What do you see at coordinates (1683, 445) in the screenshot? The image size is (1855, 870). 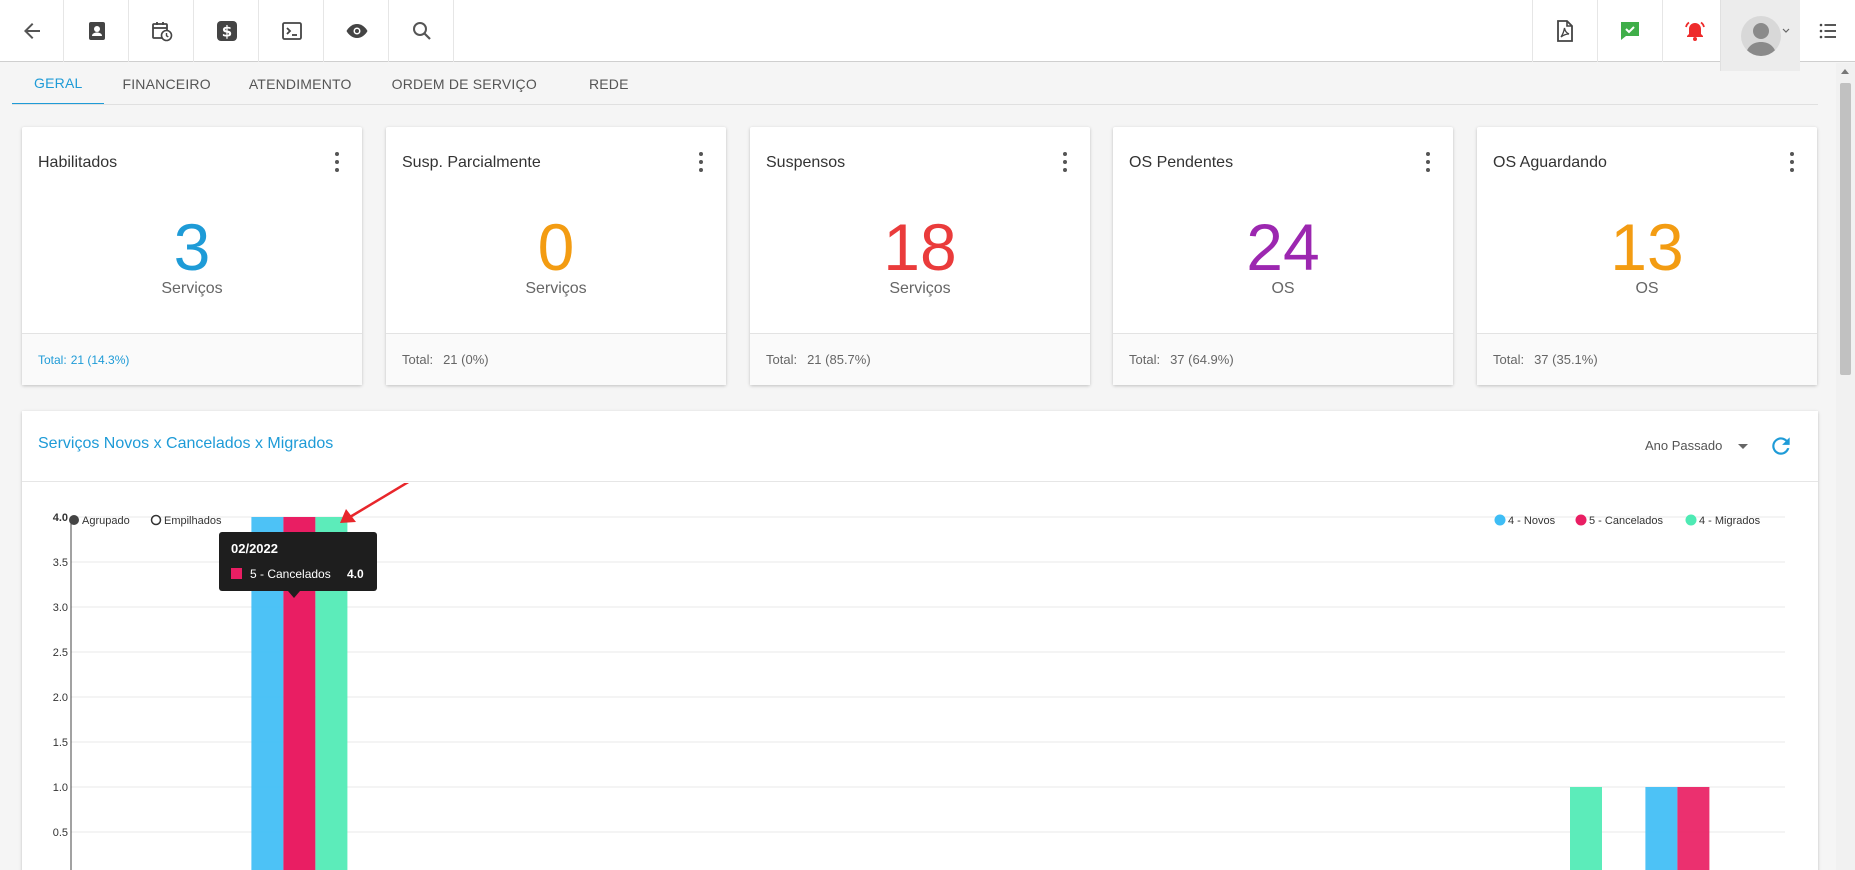 I see `period-select: Ano Passado` at bounding box center [1683, 445].